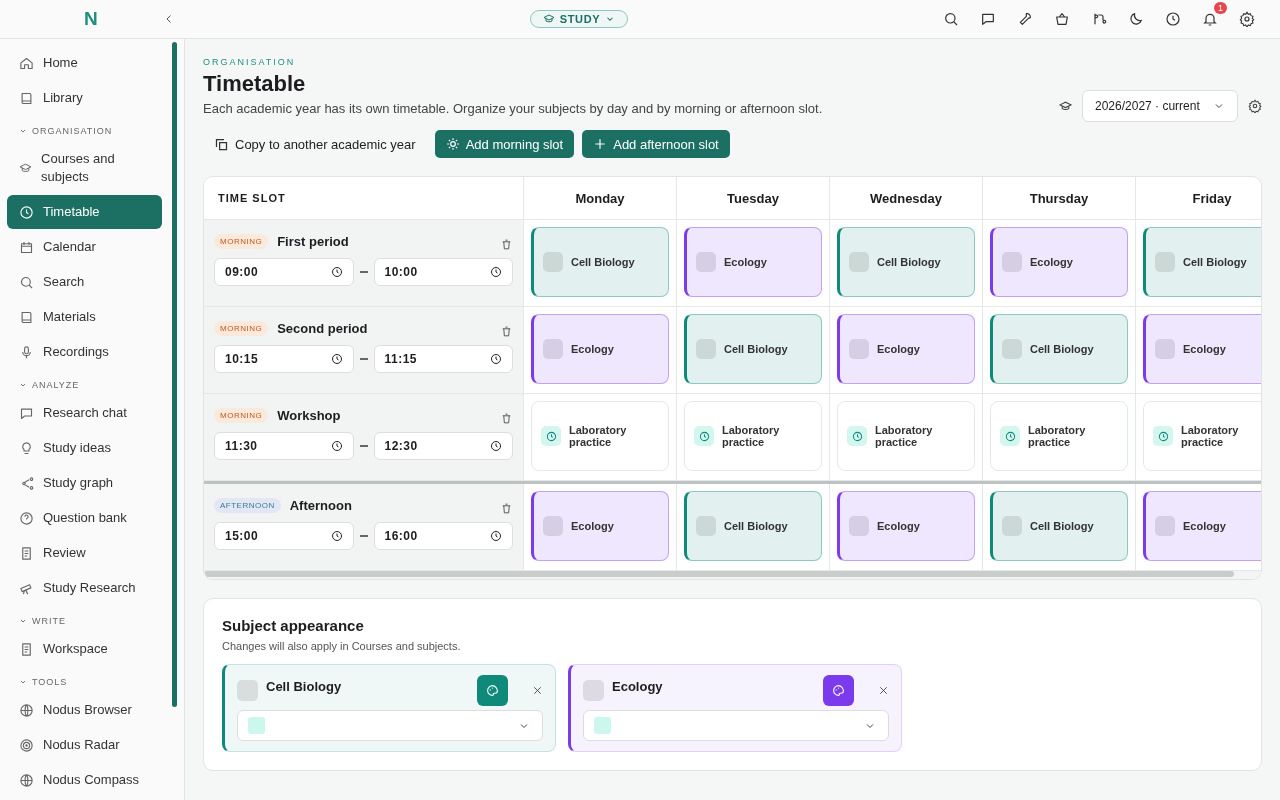 This screenshot has width=1280, height=800. What do you see at coordinates (1198, 198) in the screenshot?
I see `column-header: Friday` at bounding box center [1198, 198].